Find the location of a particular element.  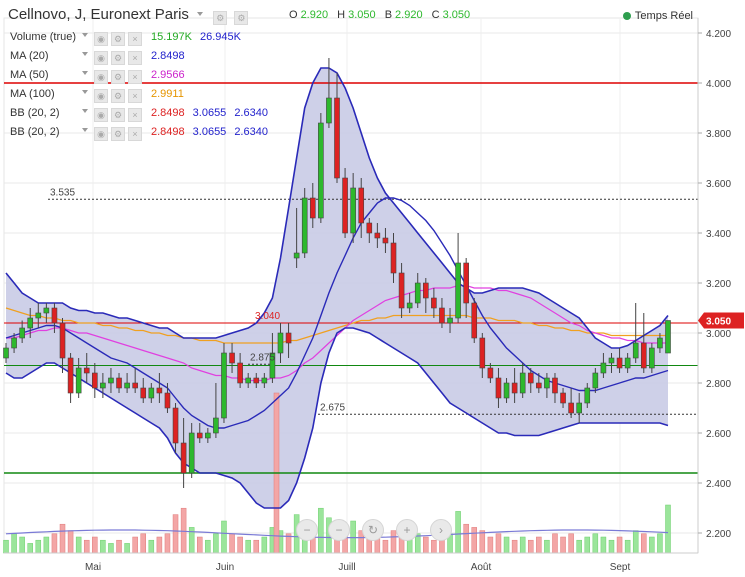

zoom-in-icon: − is located at coordinates (339, 530).